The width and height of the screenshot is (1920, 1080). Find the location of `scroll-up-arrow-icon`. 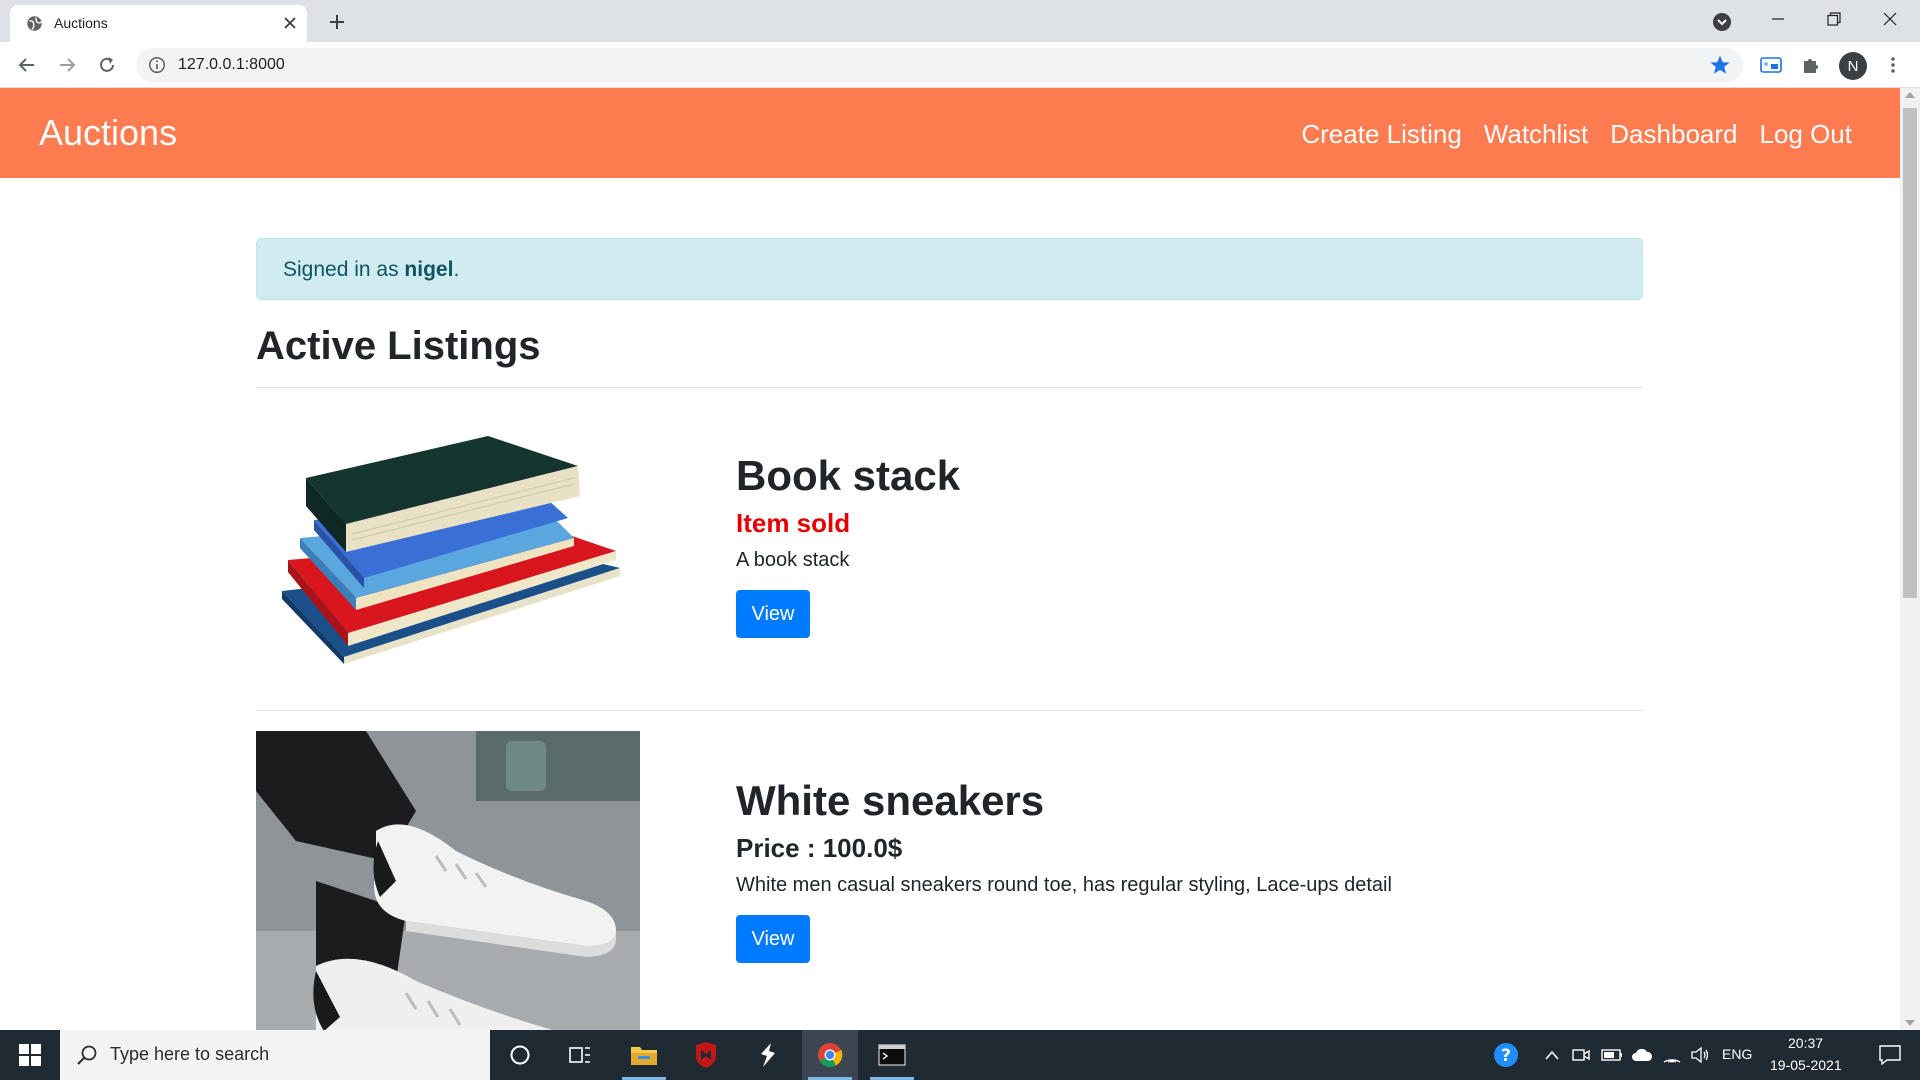

scroll-up-arrow-icon is located at coordinates (1910, 95).